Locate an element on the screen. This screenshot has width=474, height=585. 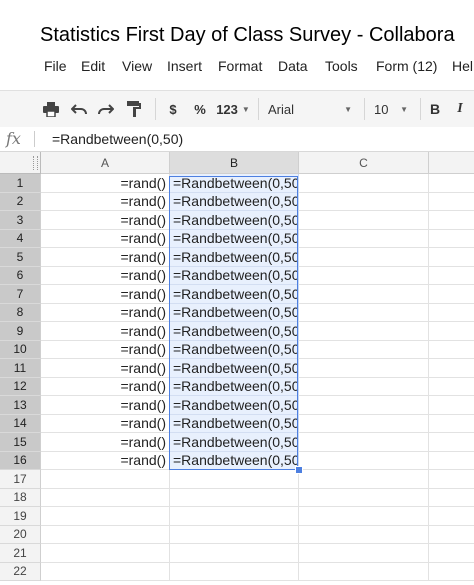
column-header-d is located at coordinates (451, 163).